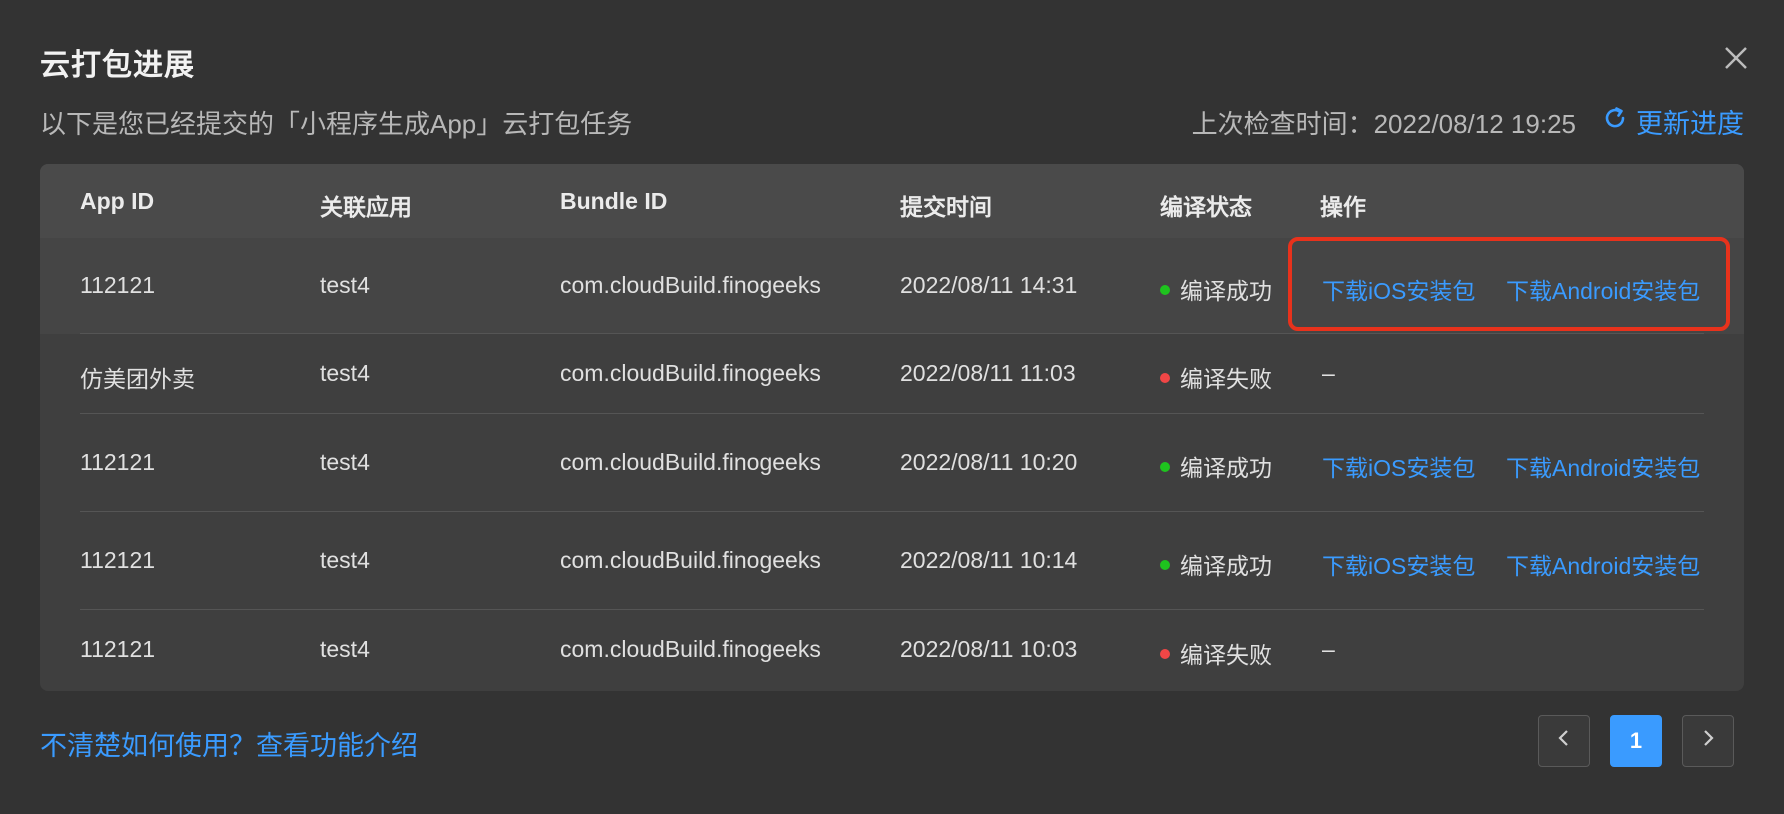 The image size is (1784, 814). I want to click on pagination-next-button, so click(1708, 741).